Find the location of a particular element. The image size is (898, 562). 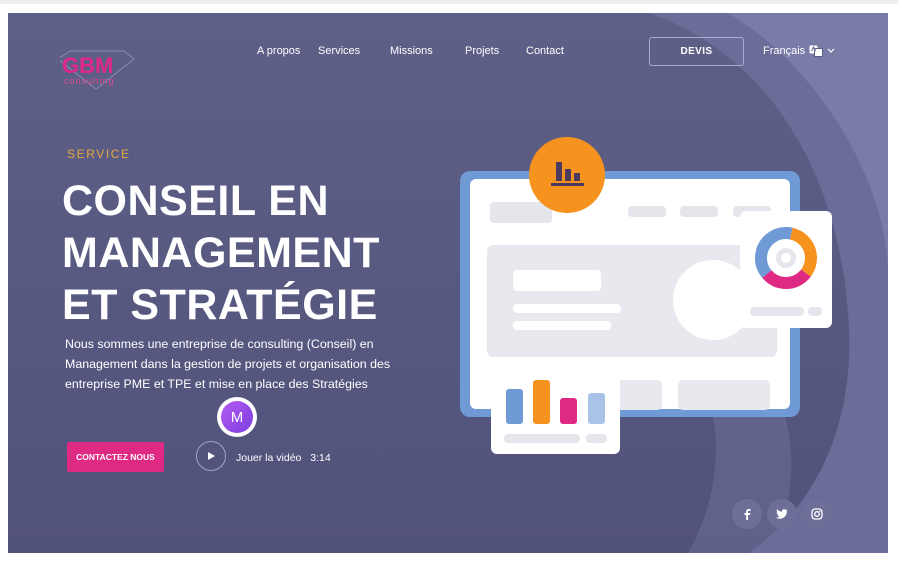

instagram-icon is located at coordinates (817, 514).